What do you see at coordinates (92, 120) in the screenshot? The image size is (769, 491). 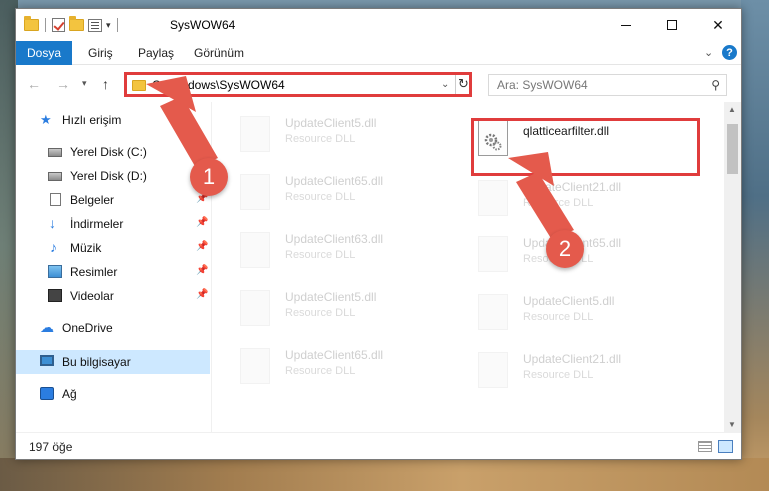 I see `sidebar-item-label: Hızlı erişim` at bounding box center [92, 120].